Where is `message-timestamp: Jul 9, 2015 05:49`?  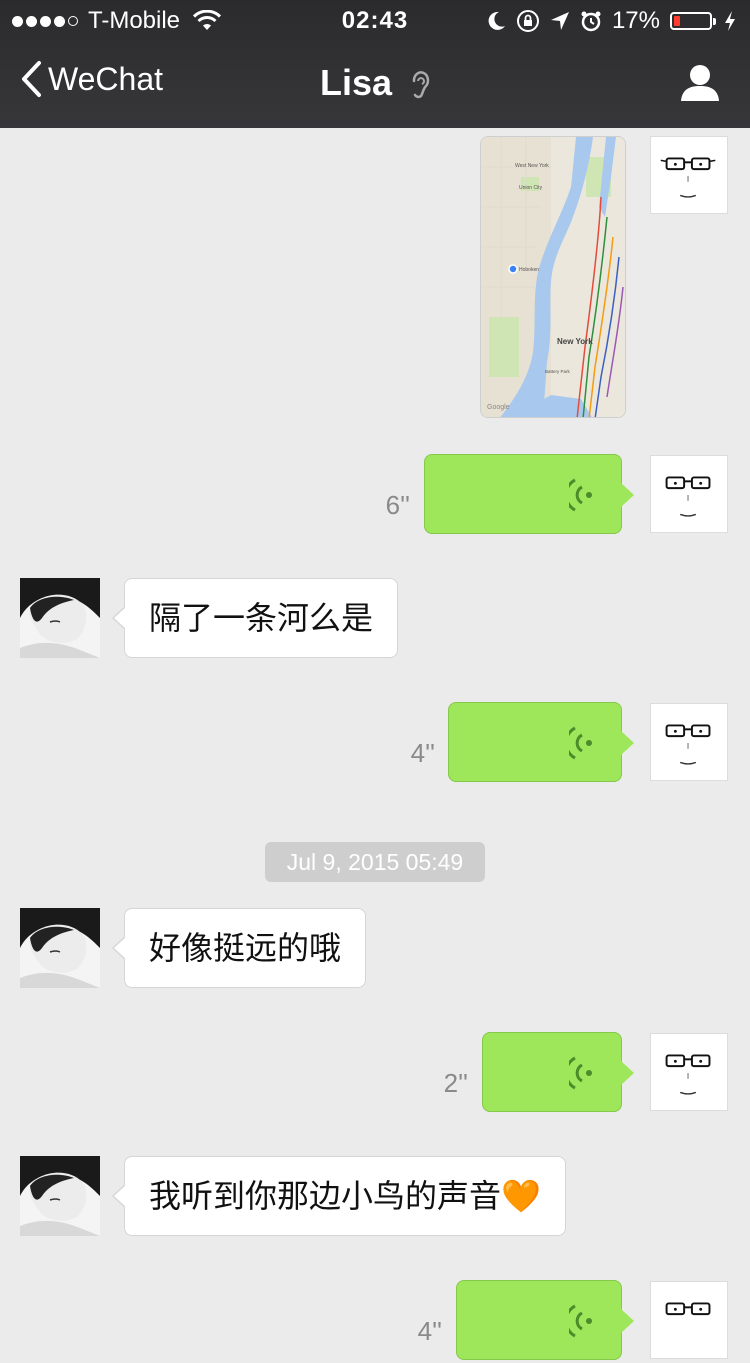
message-timestamp: Jul 9, 2015 05:49 is located at coordinates (375, 862).